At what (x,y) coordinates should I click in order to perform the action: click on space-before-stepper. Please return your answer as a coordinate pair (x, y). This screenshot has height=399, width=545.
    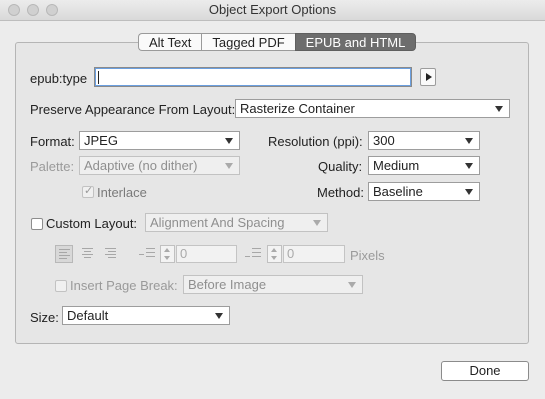
    Looking at the image, I should click on (167, 254).